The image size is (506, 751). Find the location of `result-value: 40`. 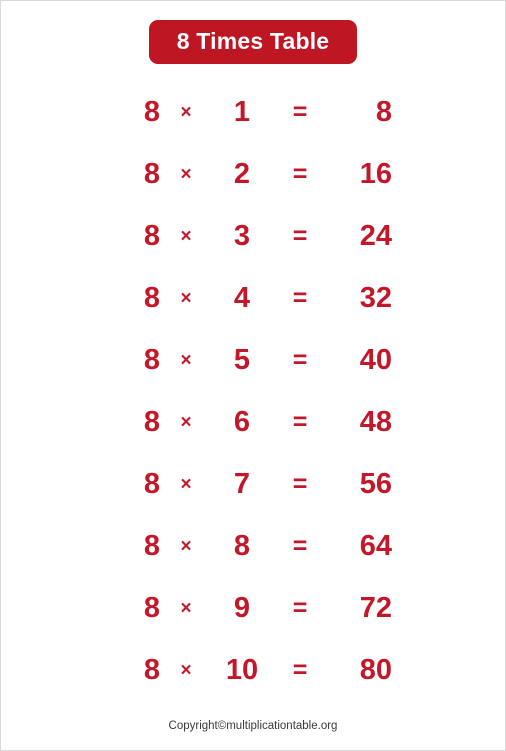

result-value: 40 is located at coordinates (375, 359).